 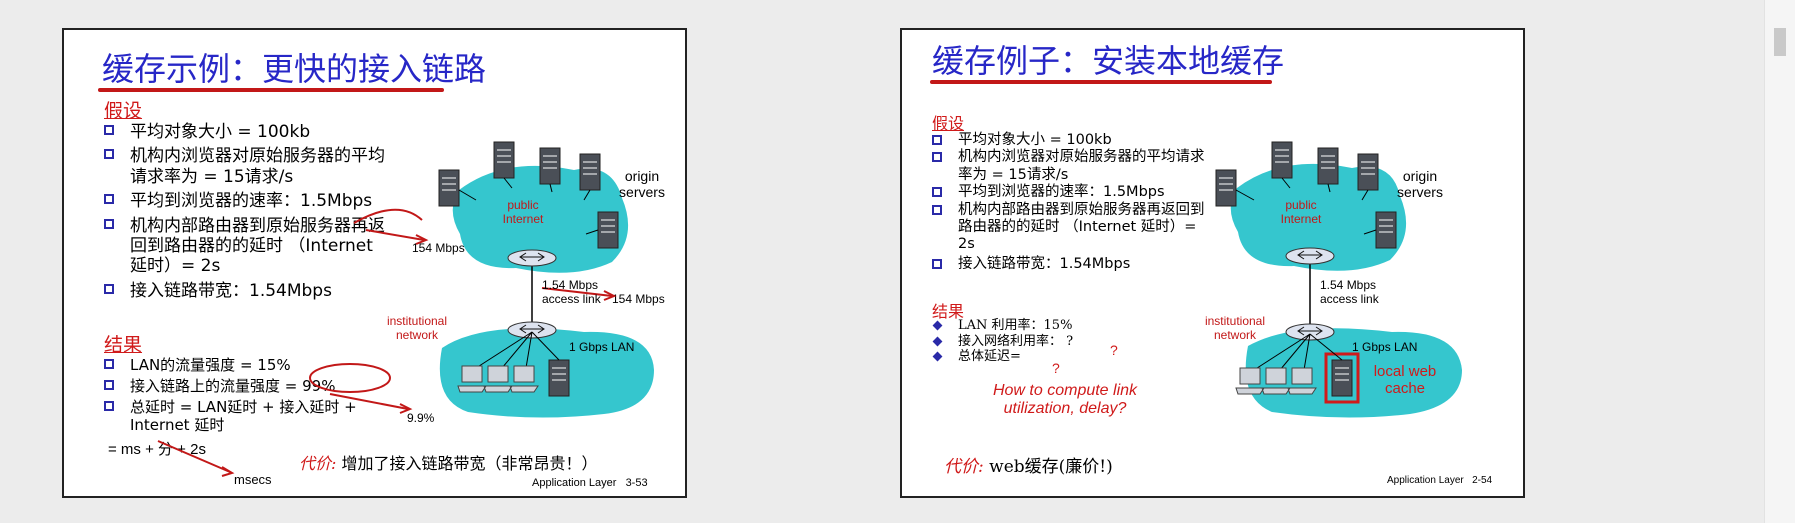 I want to click on network-diagram, so click(x=1338, y=279).